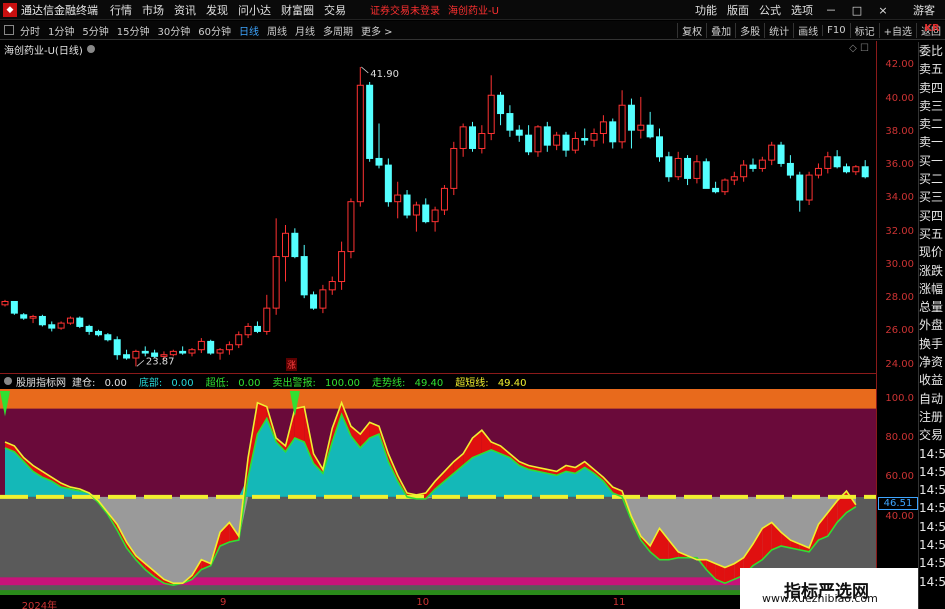  I want to click on menu-item-options: 选项, so click(802, 10).